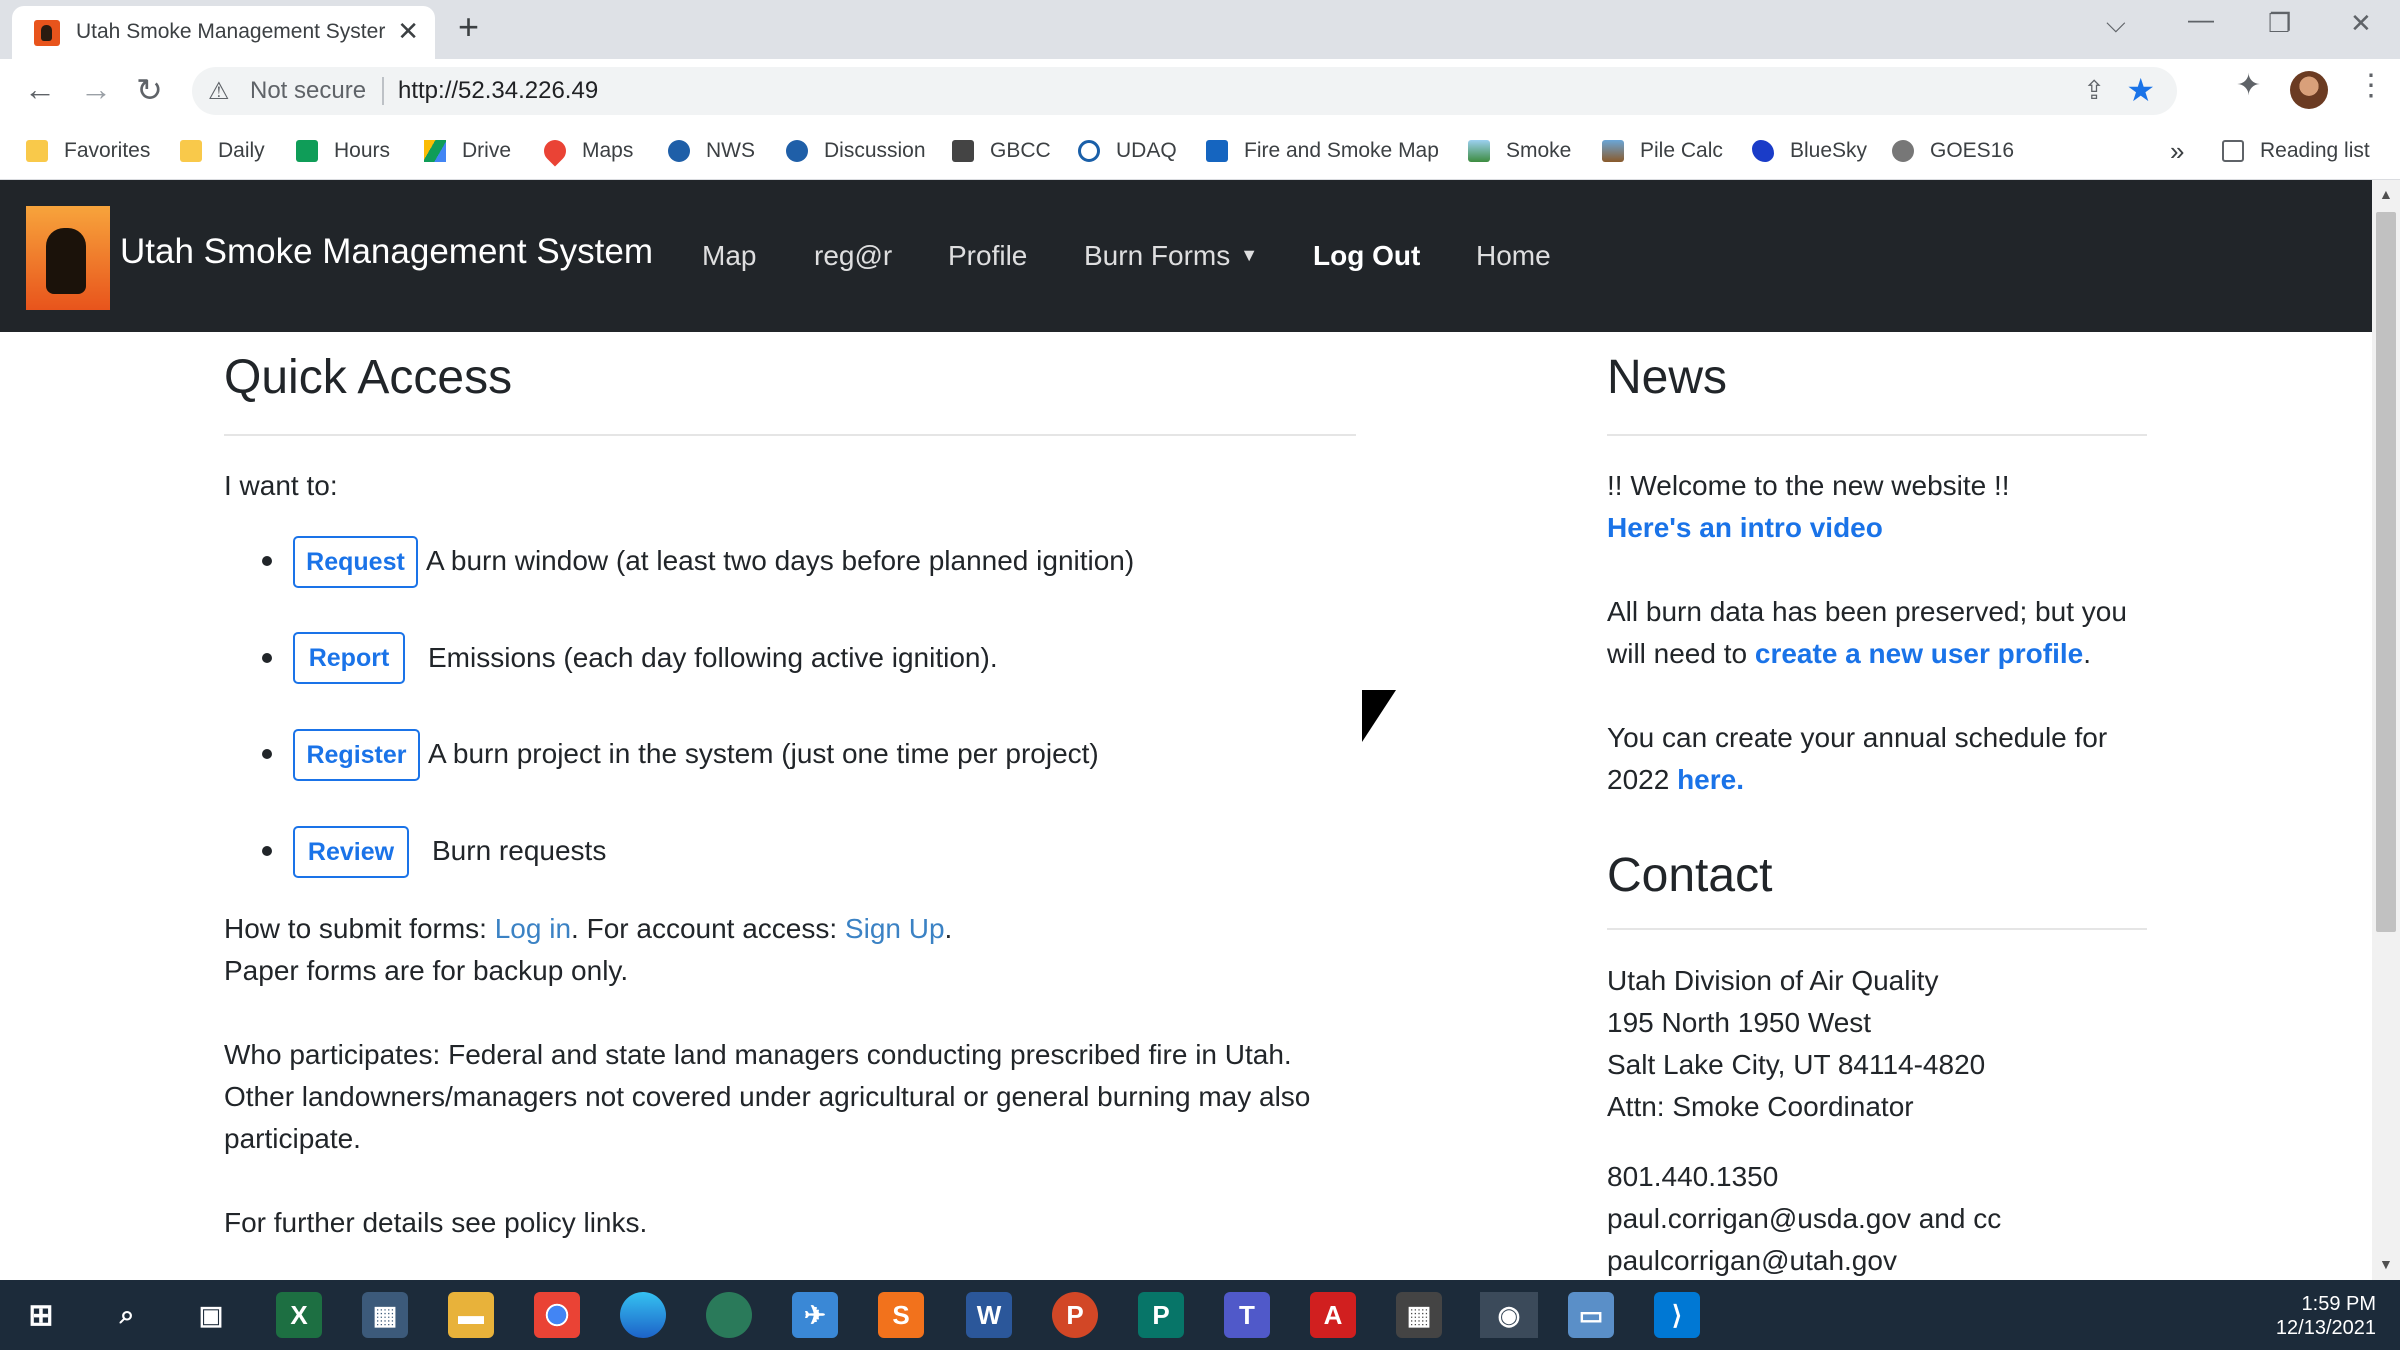  I want to click on bookmark-pile-calc: Pile Calc, so click(1662, 151).